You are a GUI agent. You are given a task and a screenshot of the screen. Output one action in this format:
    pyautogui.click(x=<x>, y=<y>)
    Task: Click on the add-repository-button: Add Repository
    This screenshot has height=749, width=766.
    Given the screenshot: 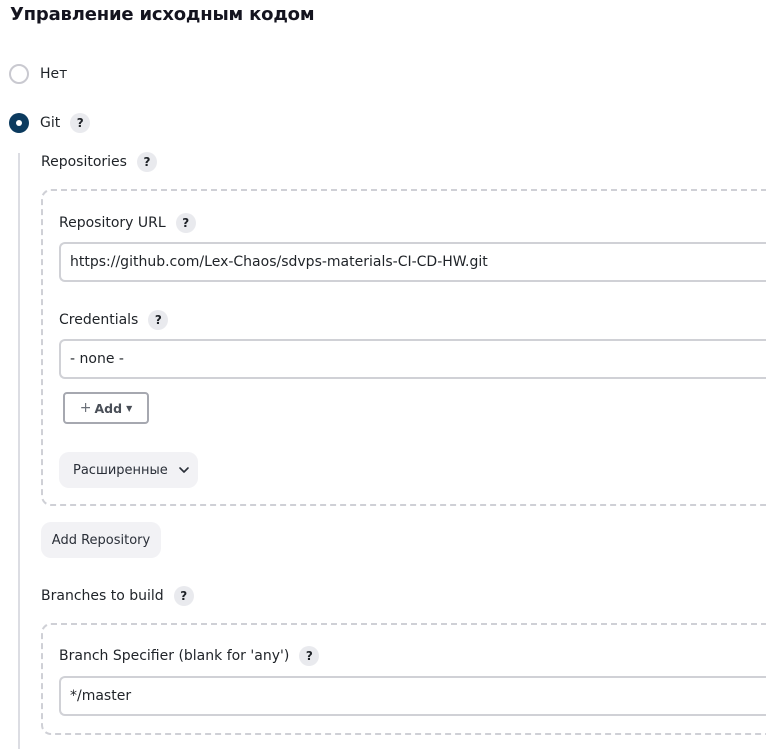 What is the action you would take?
    pyautogui.click(x=101, y=540)
    